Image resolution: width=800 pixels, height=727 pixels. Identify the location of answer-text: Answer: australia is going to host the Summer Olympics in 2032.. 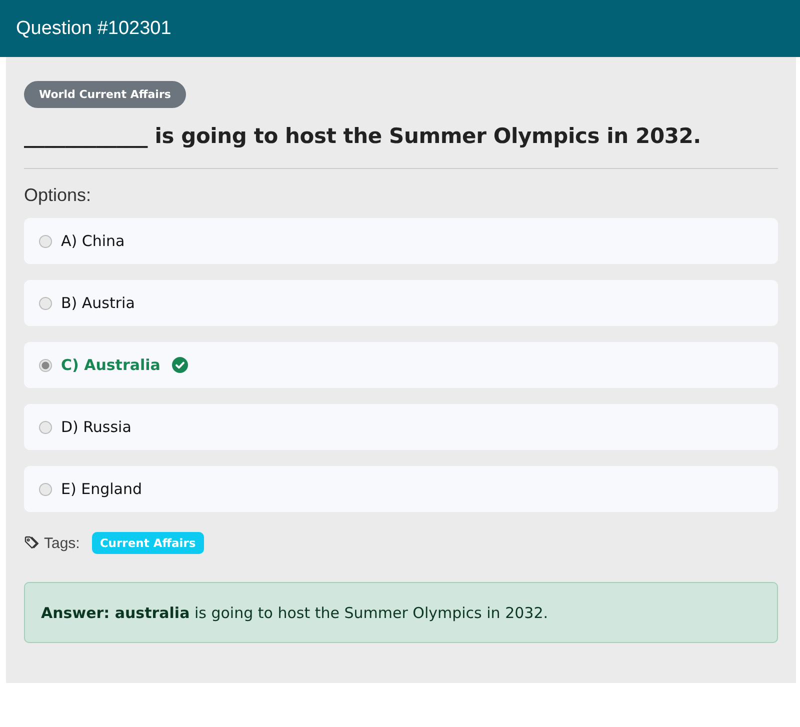
(294, 613).